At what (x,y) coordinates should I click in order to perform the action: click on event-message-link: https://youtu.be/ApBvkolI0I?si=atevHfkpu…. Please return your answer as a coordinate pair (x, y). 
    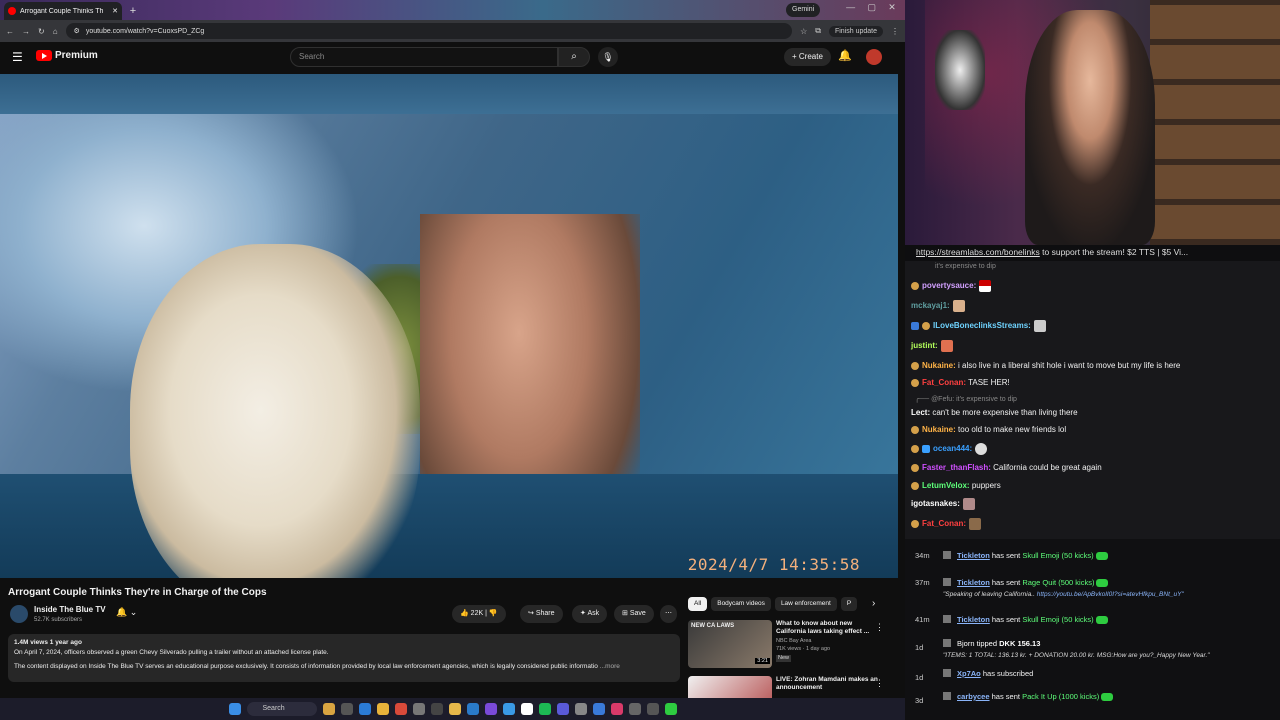
    Looking at the image, I should click on (1110, 594).